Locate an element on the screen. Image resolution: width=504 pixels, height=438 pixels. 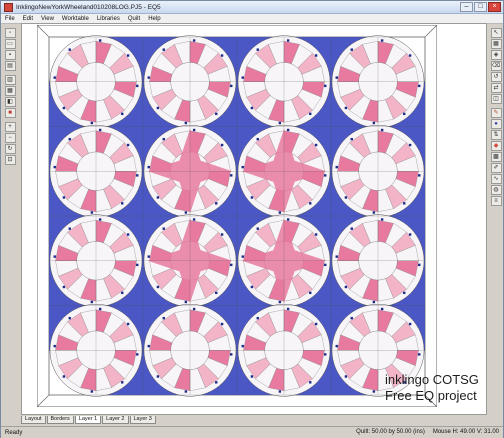
menu-help: Help is located at coordinates (154, 19).